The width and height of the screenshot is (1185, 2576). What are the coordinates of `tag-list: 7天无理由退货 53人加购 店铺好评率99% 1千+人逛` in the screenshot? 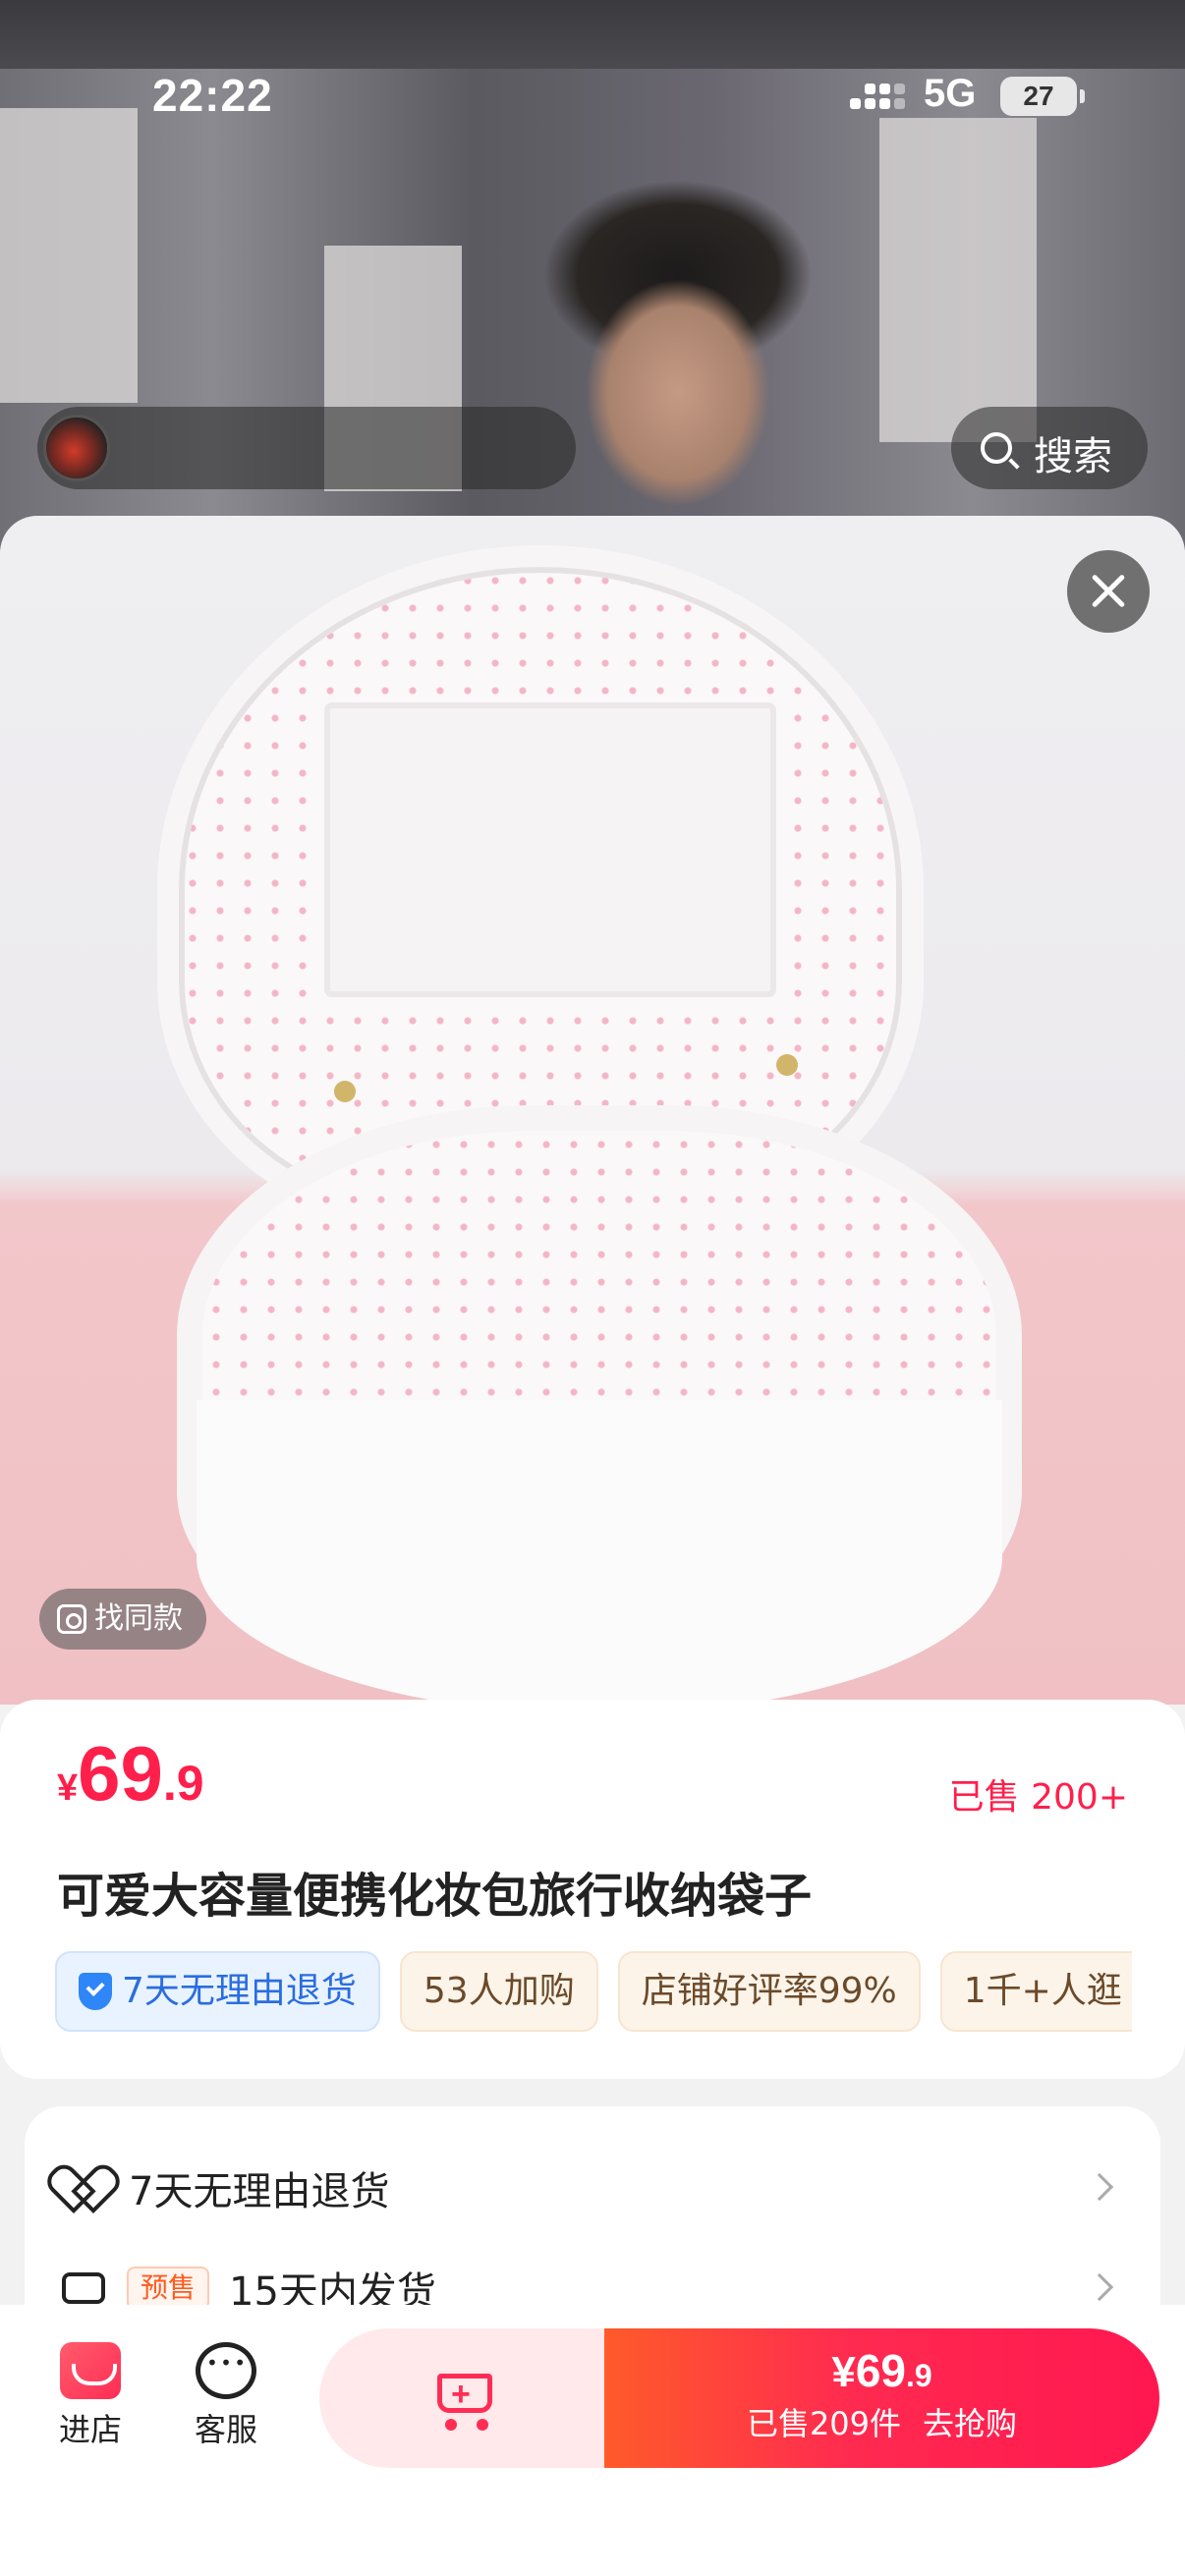 It's located at (594, 1992).